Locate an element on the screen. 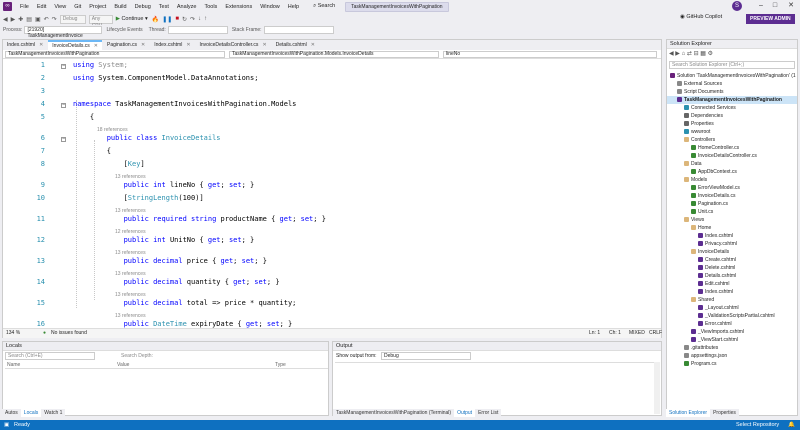 Image resolution: width=800 pixels, height=430 pixels. document-tab: InvoiceDetails.cs ✕ is located at coordinates (75, 45).